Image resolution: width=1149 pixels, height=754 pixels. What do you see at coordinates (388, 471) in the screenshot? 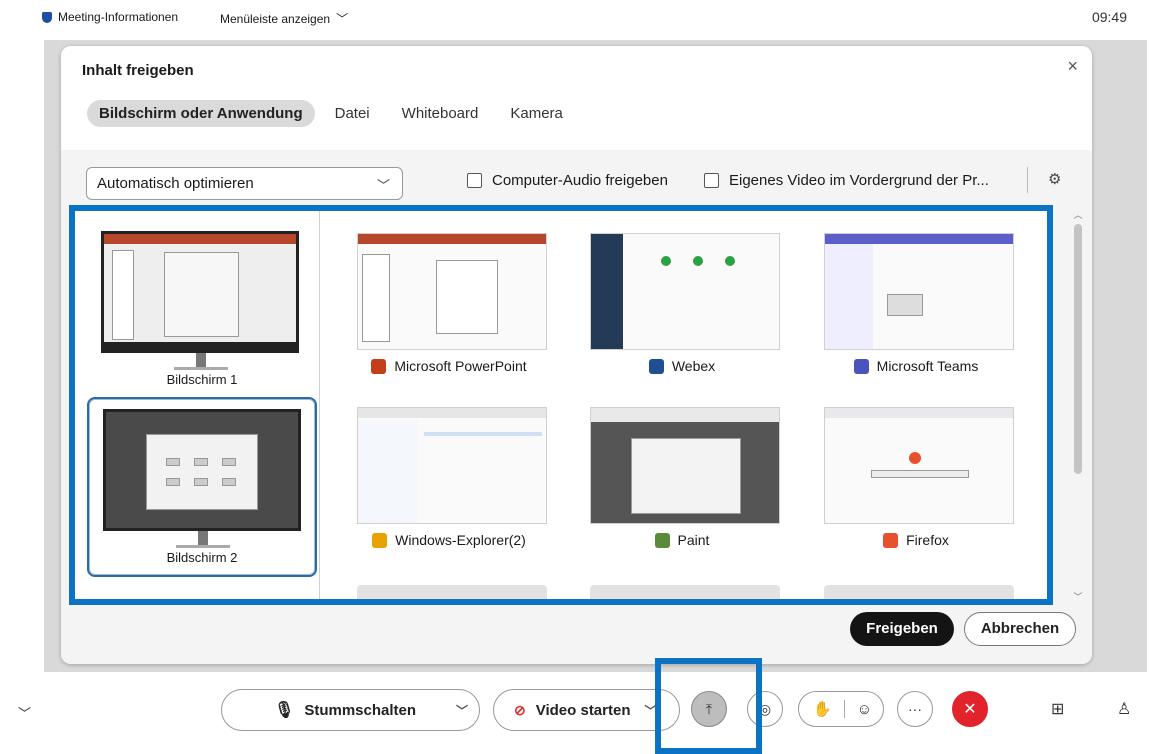
I see `folder-tree` at bounding box center [388, 471].